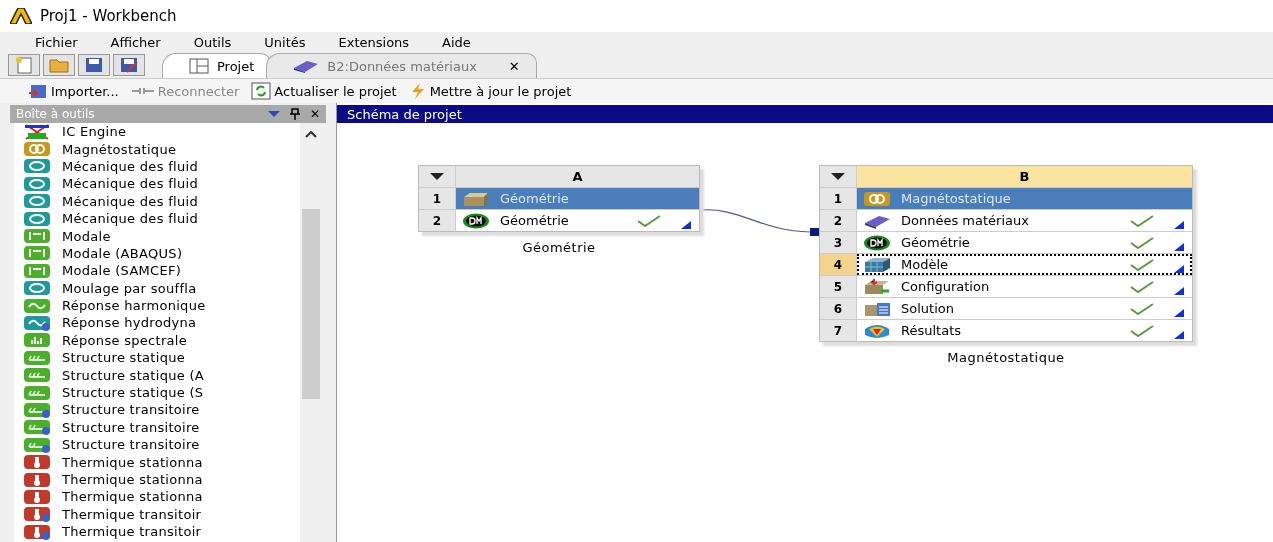 The image size is (1273, 542). What do you see at coordinates (236, 66) in the screenshot?
I see `tab-label: Projet` at bounding box center [236, 66].